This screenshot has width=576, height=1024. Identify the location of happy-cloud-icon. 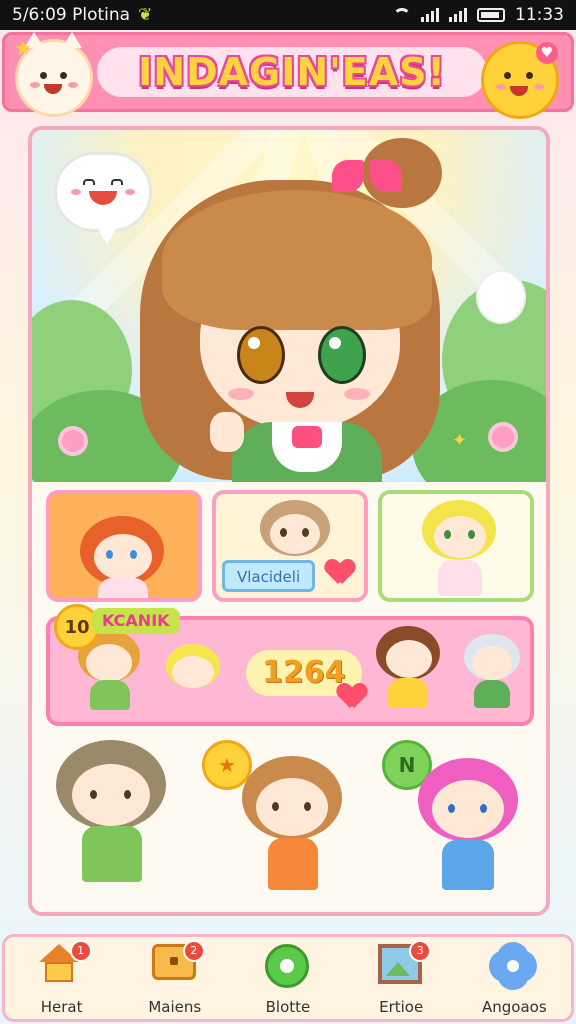
(103, 198).